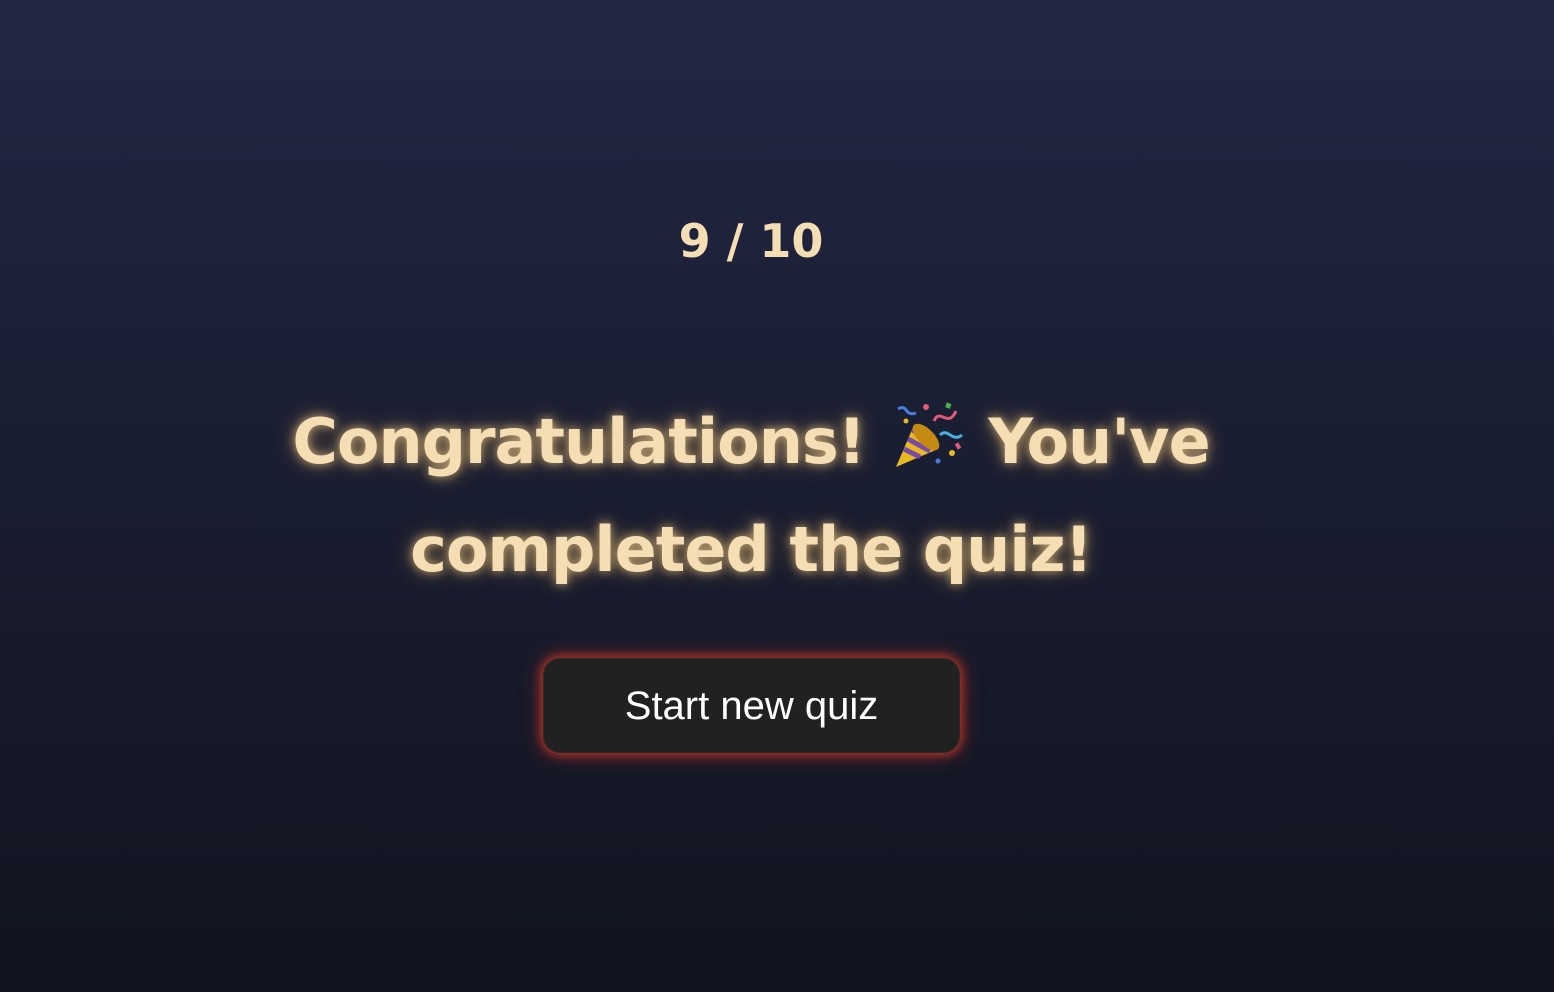 The height and width of the screenshot is (992, 1554). What do you see at coordinates (579, 441) in the screenshot?
I see `congratulations-text: Congratulations!` at bounding box center [579, 441].